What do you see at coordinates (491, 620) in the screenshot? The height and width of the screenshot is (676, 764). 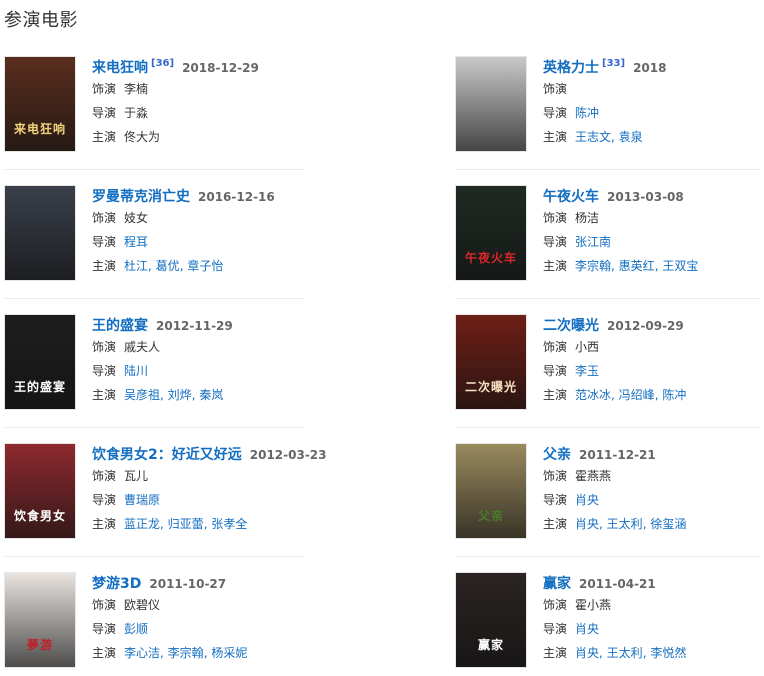 I see `movie-poster: 赢家` at bounding box center [491, 620].